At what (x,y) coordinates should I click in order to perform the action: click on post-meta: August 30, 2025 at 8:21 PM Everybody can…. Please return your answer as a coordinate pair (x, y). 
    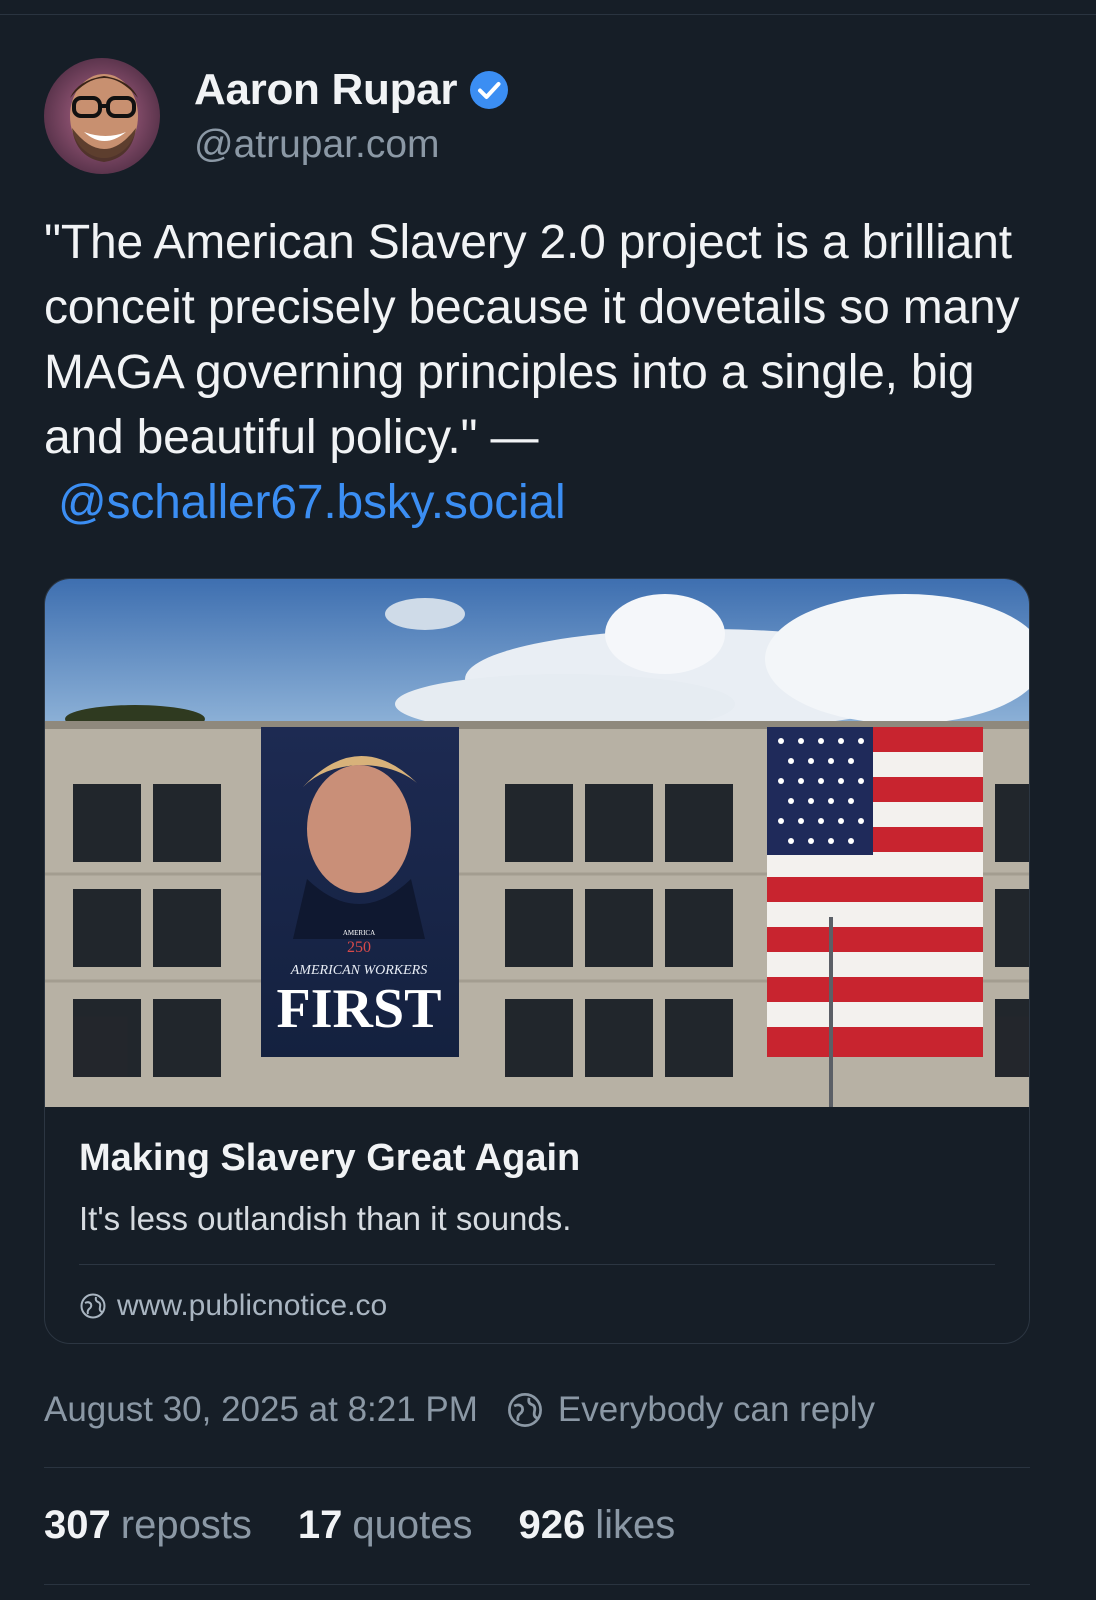
    Looking at the image, I should click on (459, 1410).